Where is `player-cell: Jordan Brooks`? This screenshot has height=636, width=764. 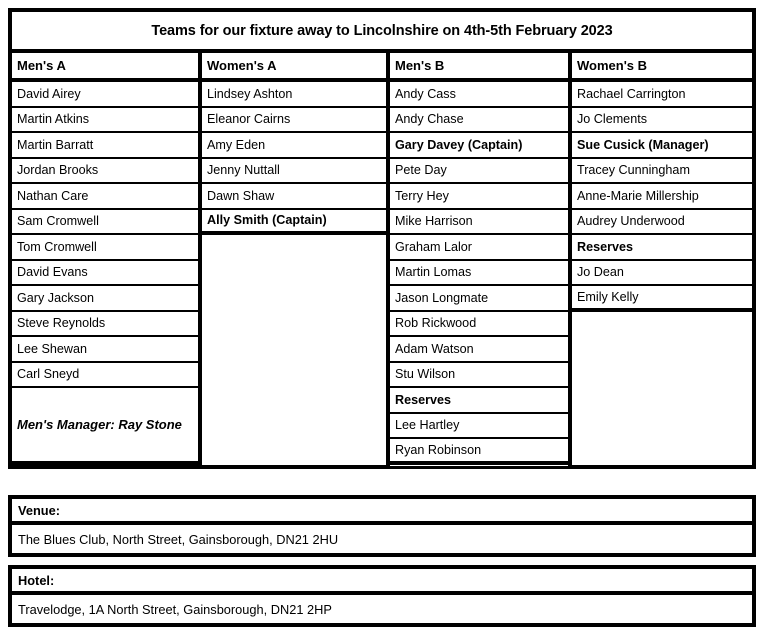
player-cell: Jordan Brooks is located at coordinates (105, 171).